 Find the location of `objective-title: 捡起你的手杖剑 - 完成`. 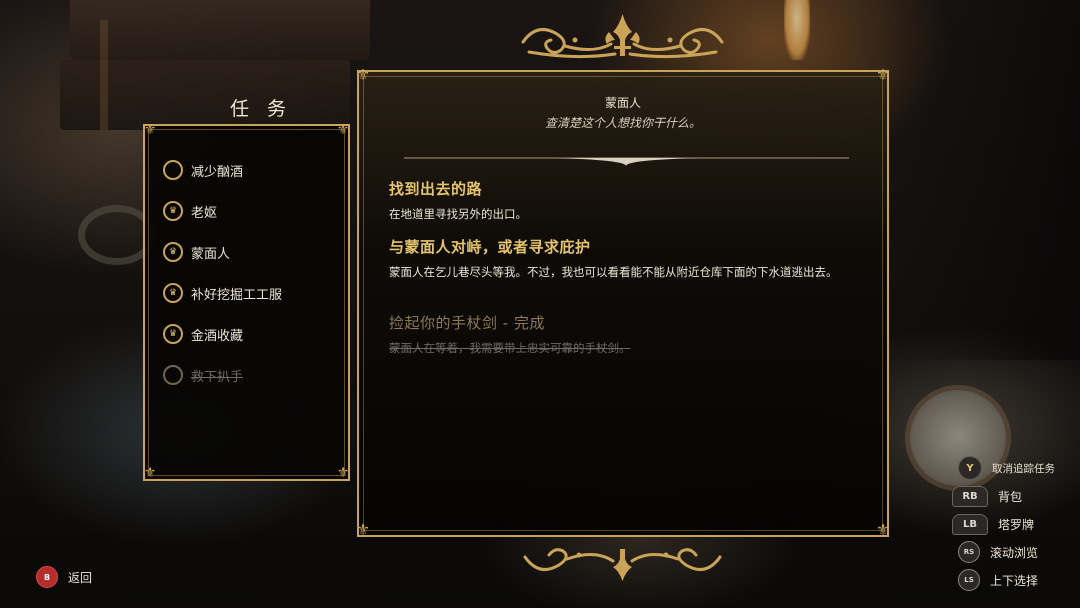

objective-title: 捡起你的手杖剑 - 完成 is located at coordinates (467, 323).